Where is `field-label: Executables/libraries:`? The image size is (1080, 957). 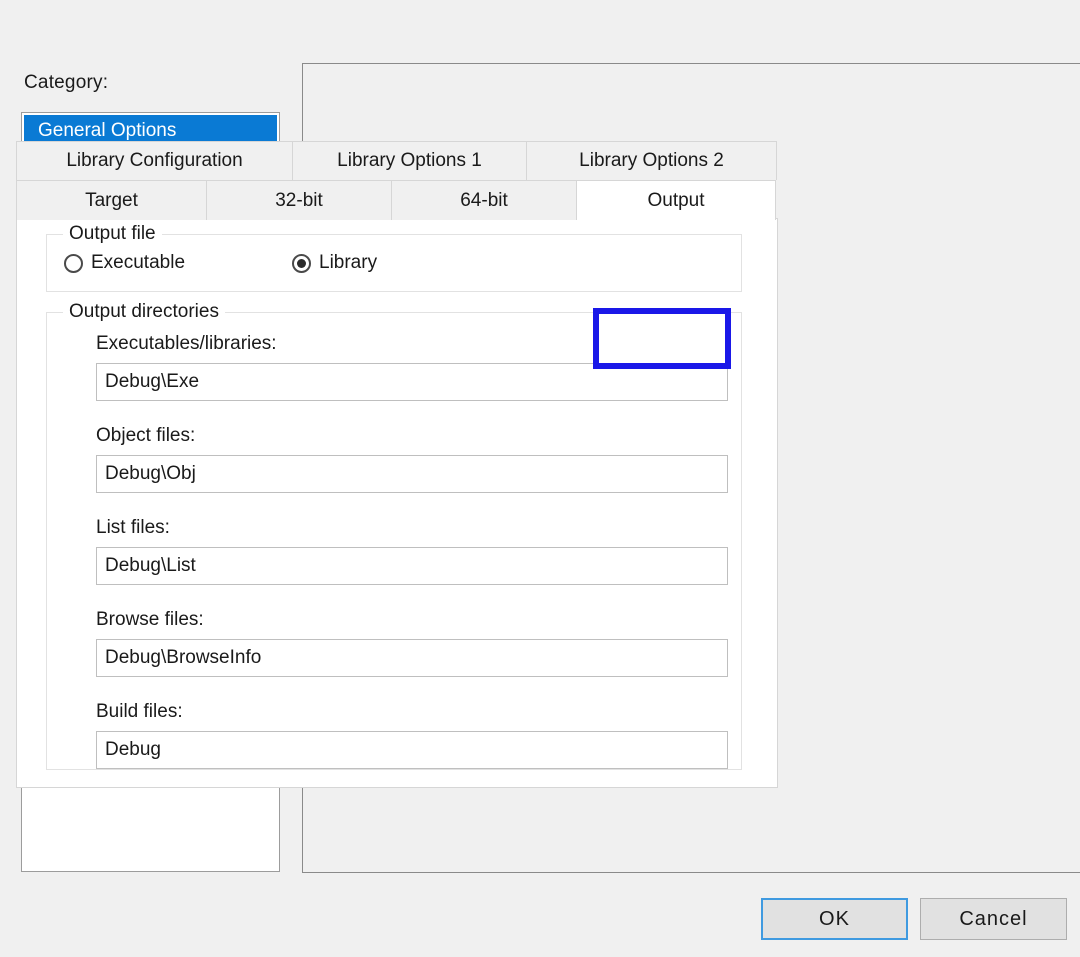
field-label: Executables/libraries: is located at coordinates (186, 343).